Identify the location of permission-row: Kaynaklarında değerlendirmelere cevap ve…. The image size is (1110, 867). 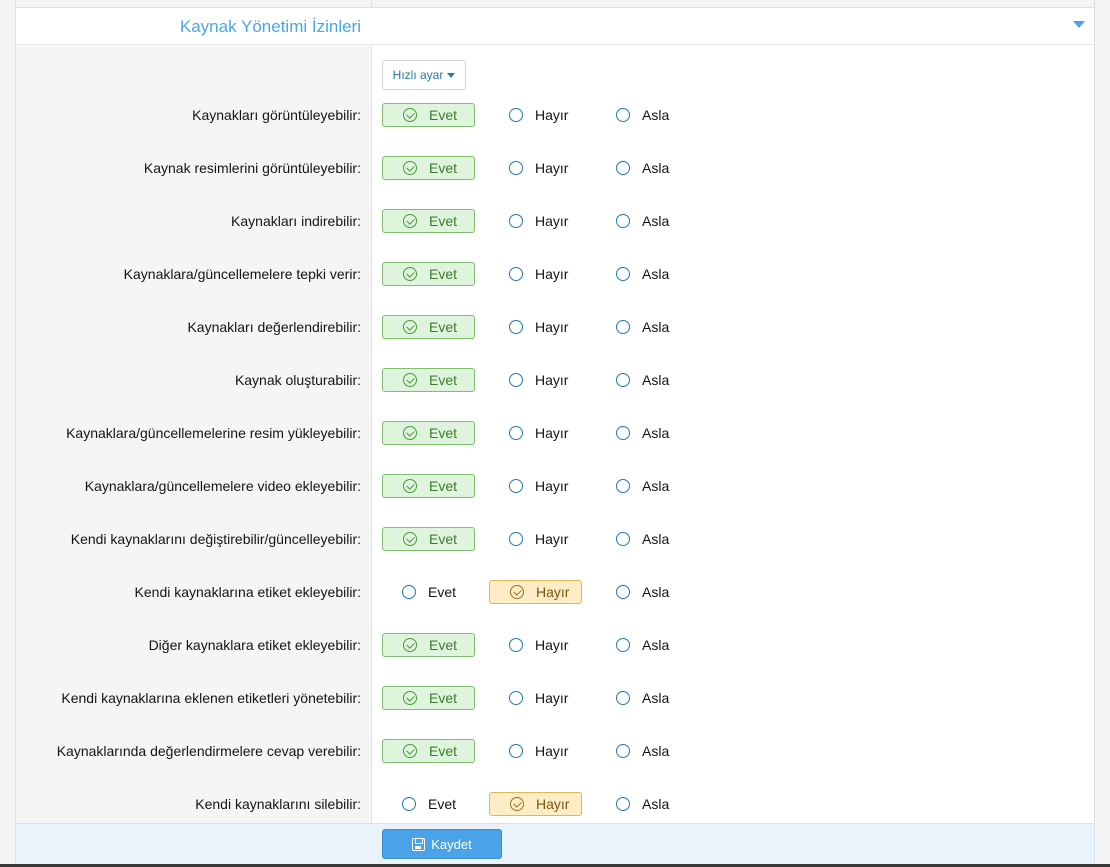
(555, 752).